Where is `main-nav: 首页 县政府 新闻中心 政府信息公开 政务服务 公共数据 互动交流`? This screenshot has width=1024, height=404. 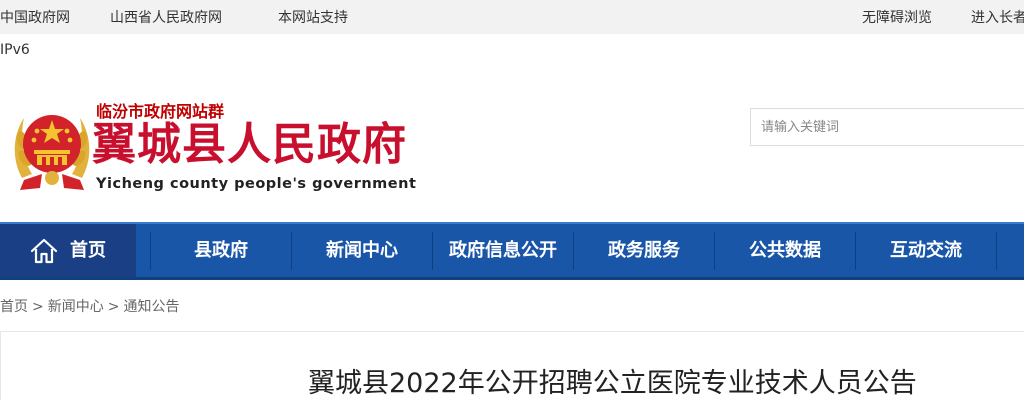
main-nav: 首页 县政府 新闻中心 政府信息公开 政务服务 公共数据 互动交流 is located at coordinates (512, 251).